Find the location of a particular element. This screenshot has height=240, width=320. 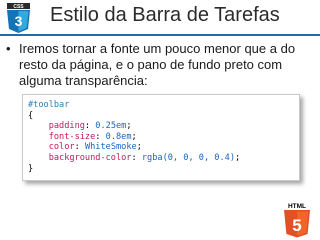

code-value: WhiteSmoke is located at coordinates (110, 147).